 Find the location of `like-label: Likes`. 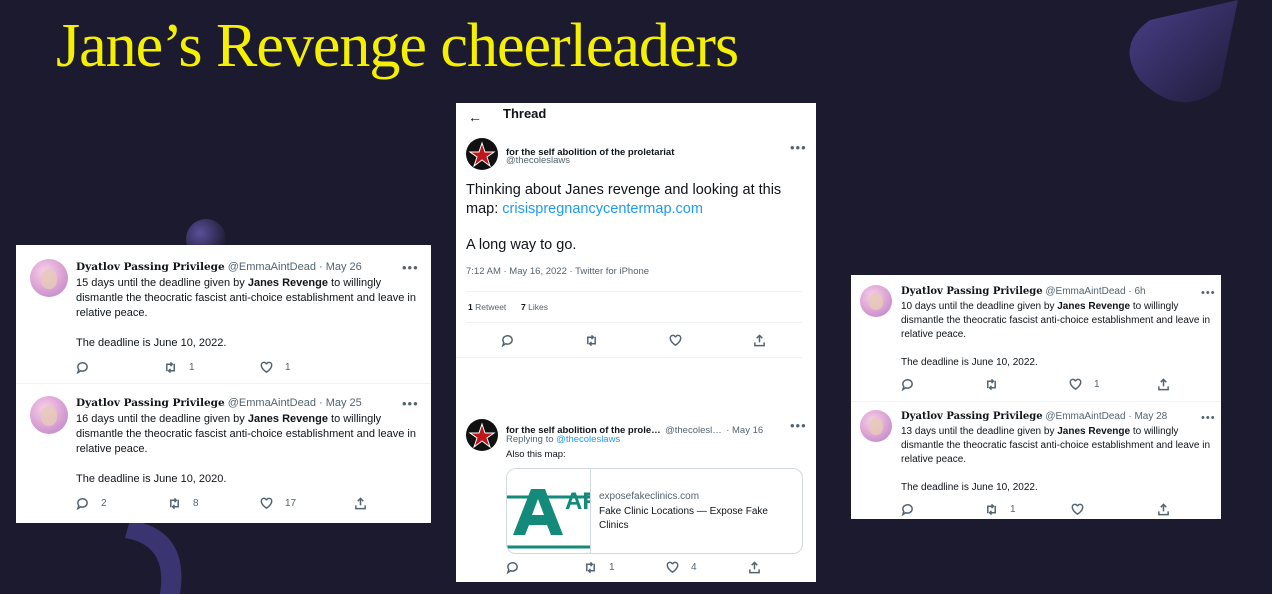

like-label: Likes is located at coordinates (538, 307).